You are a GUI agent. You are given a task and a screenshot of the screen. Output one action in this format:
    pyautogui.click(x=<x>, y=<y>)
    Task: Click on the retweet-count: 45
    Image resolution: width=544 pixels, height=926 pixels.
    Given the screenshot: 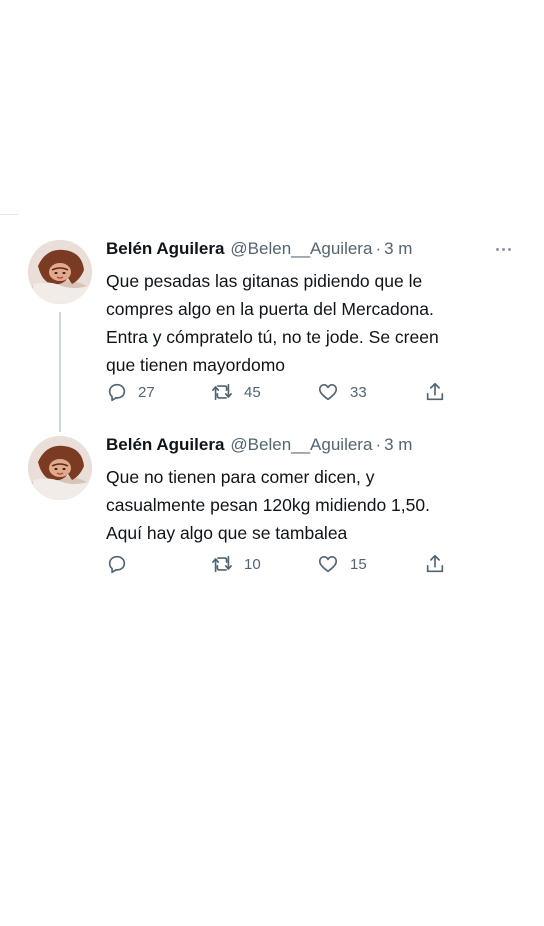 What is the action you would take?
    pyautogui.click(x=252, y=392)
    